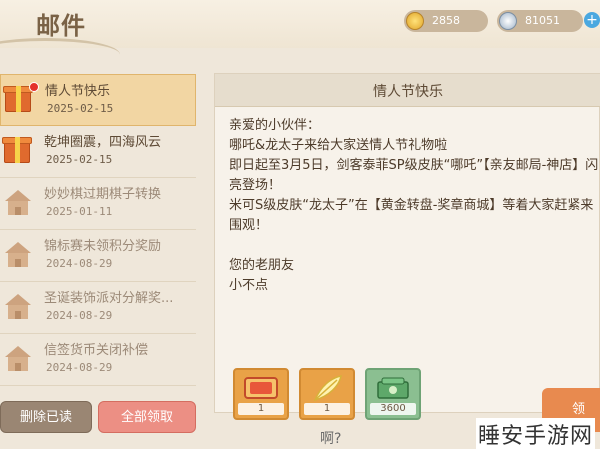  What do you see at coordinates (331, 439) in the screenshot?
I see `bottom-hint-text: 啊?` at bounding box center [331, 439].